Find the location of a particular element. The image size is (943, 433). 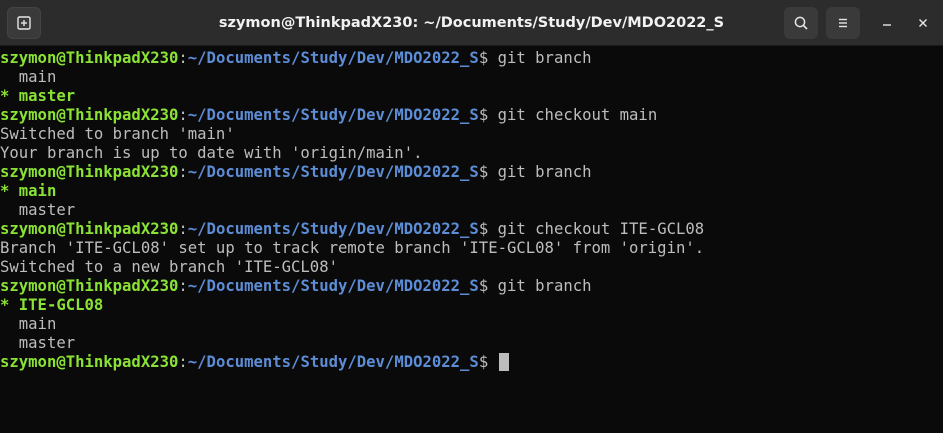

terminal-line: * master is located at coordinates (471, 96).